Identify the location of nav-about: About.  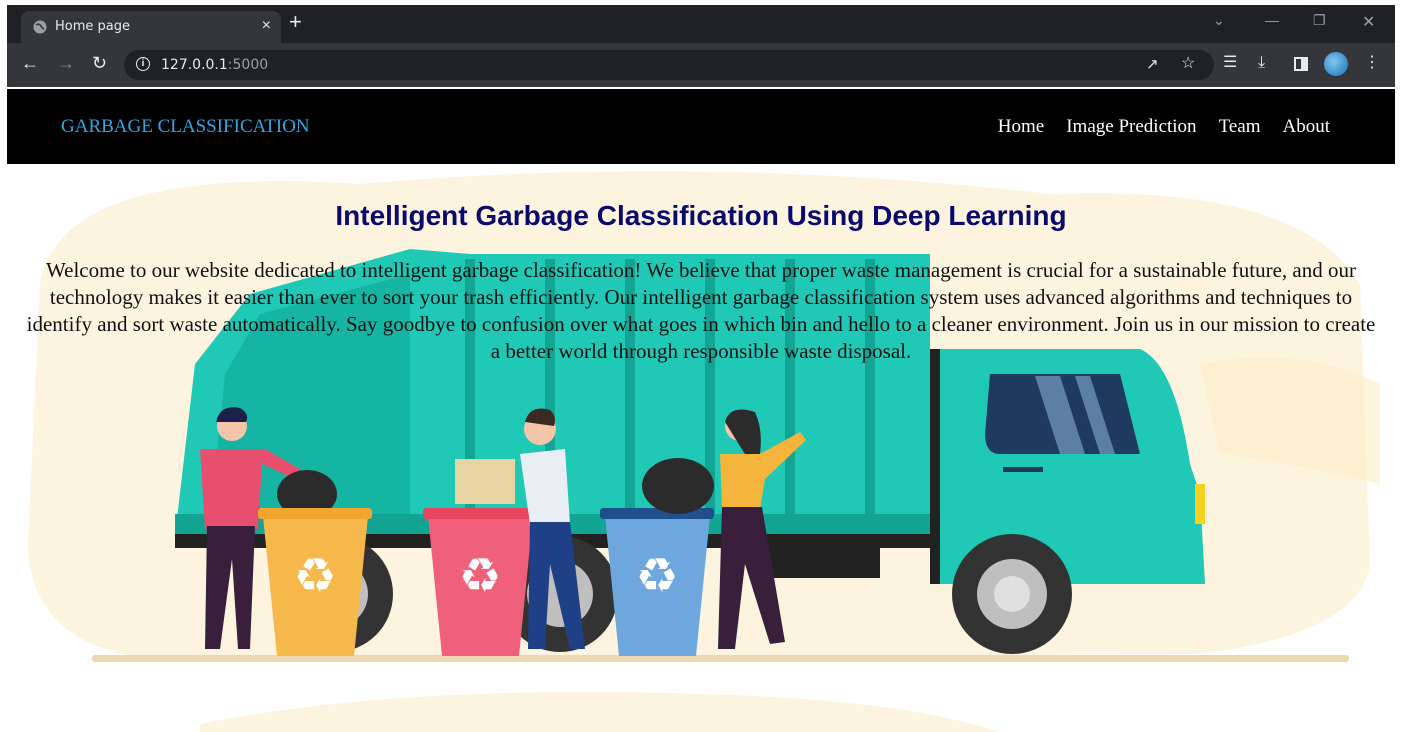
(1307, 127).